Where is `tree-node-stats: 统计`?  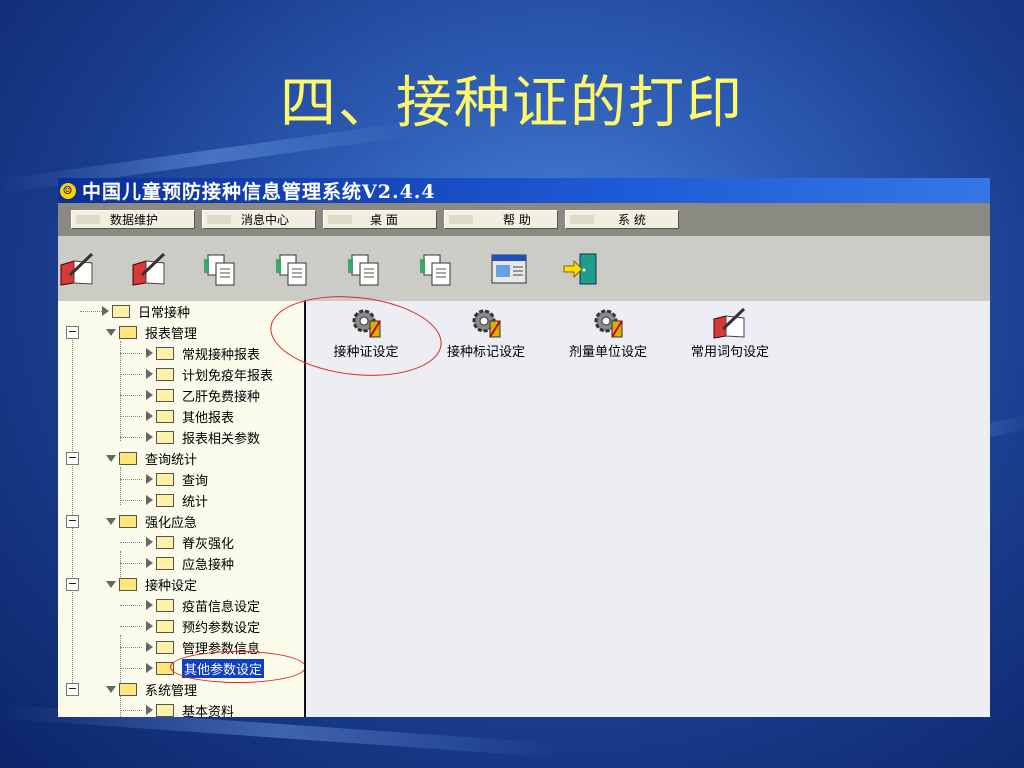
tree-node-stats: 统计 is located at coordinates (164, 500).